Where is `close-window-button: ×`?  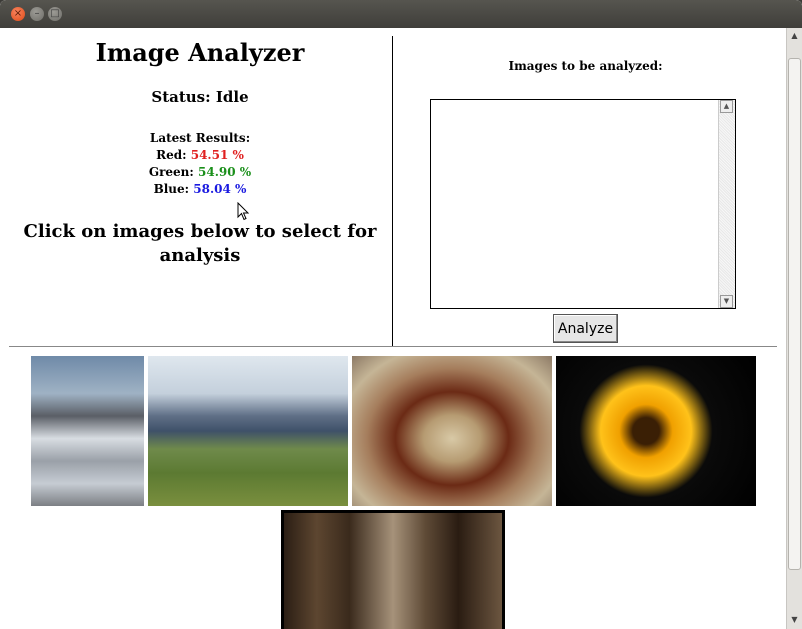
close-window-button: × is located at coordinates (18, 14).